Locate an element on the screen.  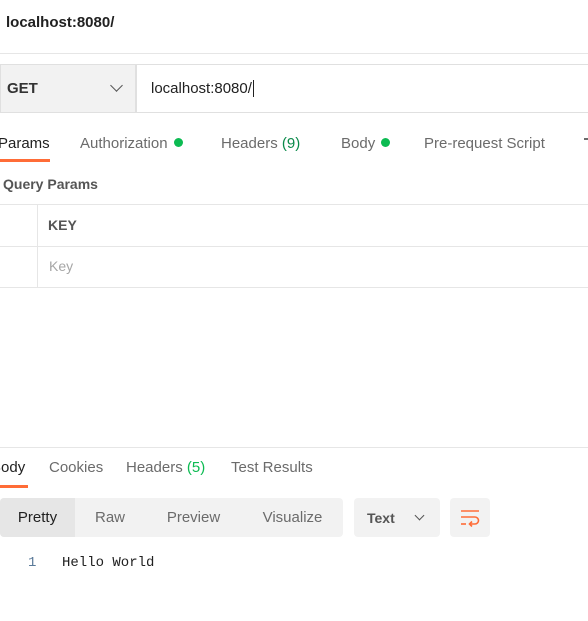
request-title: localhost:8080/ is located at coordinates (60, 22).